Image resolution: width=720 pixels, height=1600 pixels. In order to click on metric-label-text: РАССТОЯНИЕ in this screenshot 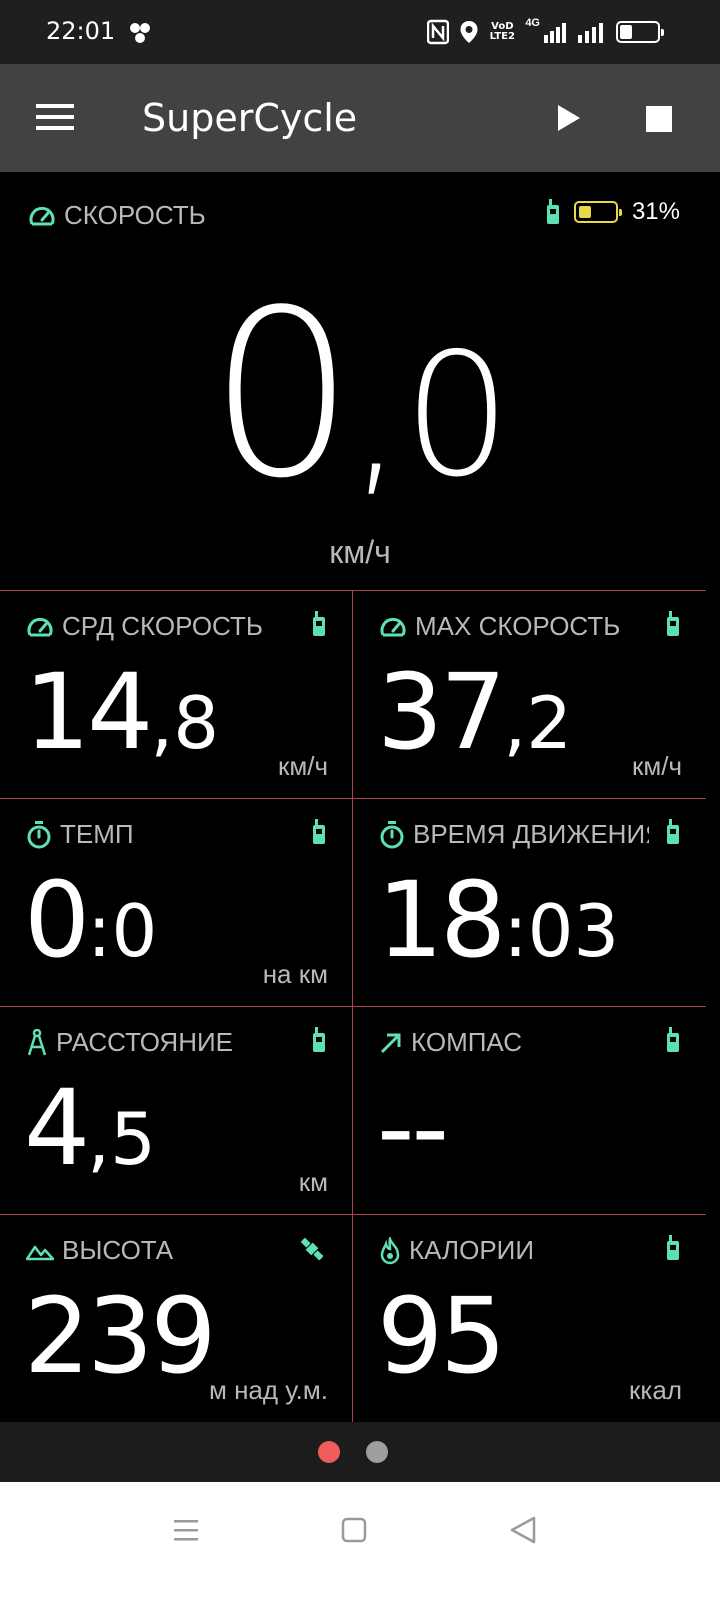, I will do `click(145, 1042)`.